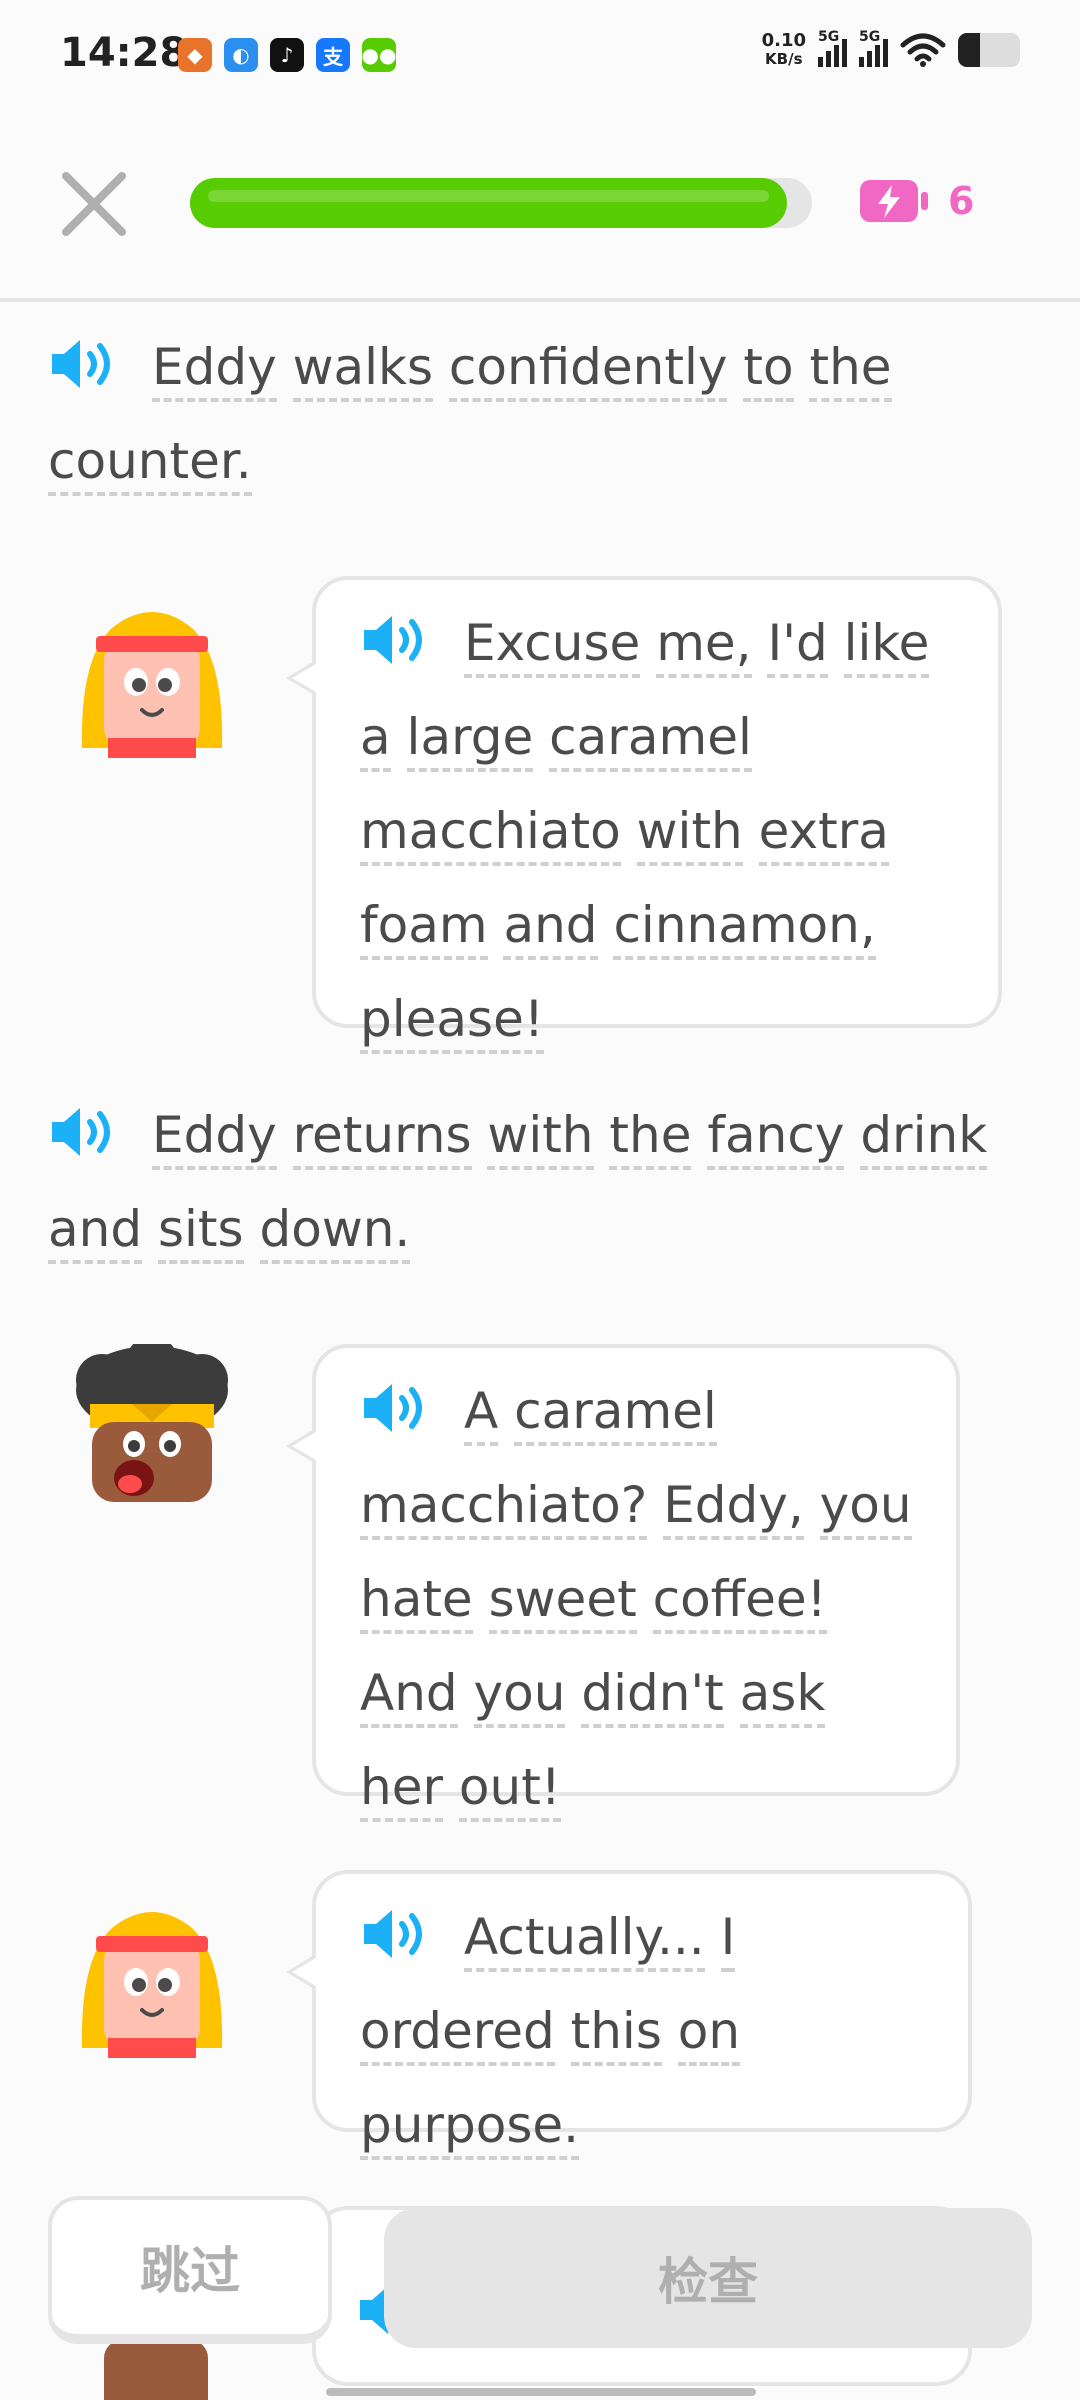 The height and width of the screenshot is (2400, 1080). I want to click on signal-icon-sim1: 5G, so click(832, 48).